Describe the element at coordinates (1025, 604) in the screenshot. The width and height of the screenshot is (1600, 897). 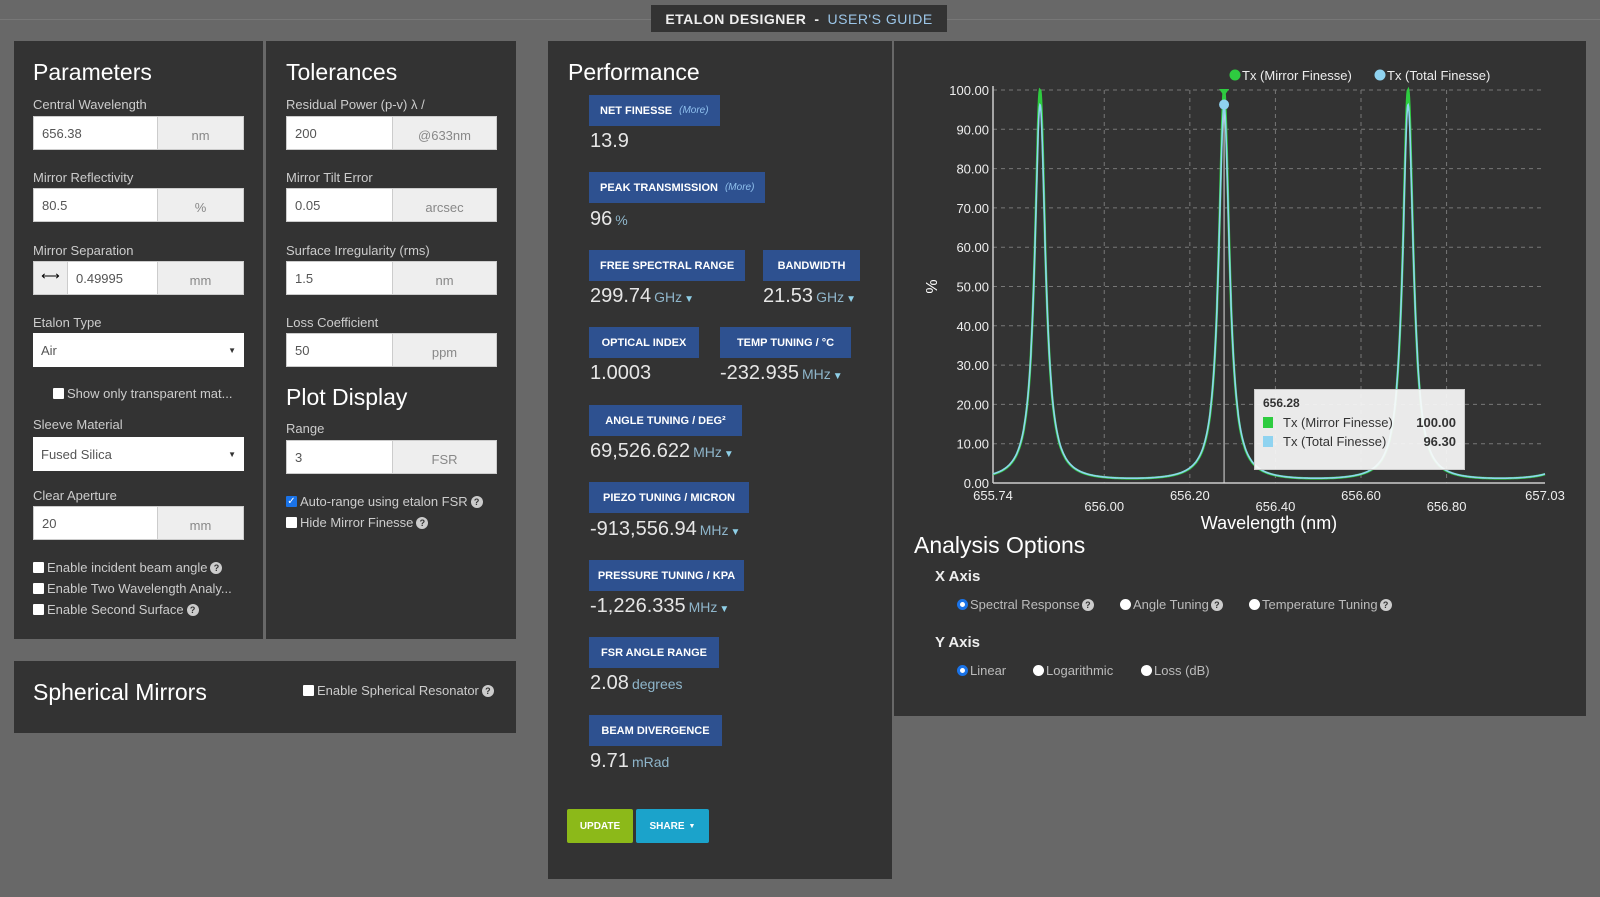
I see `radio-spectral-response: Spectral Response?` at that location.